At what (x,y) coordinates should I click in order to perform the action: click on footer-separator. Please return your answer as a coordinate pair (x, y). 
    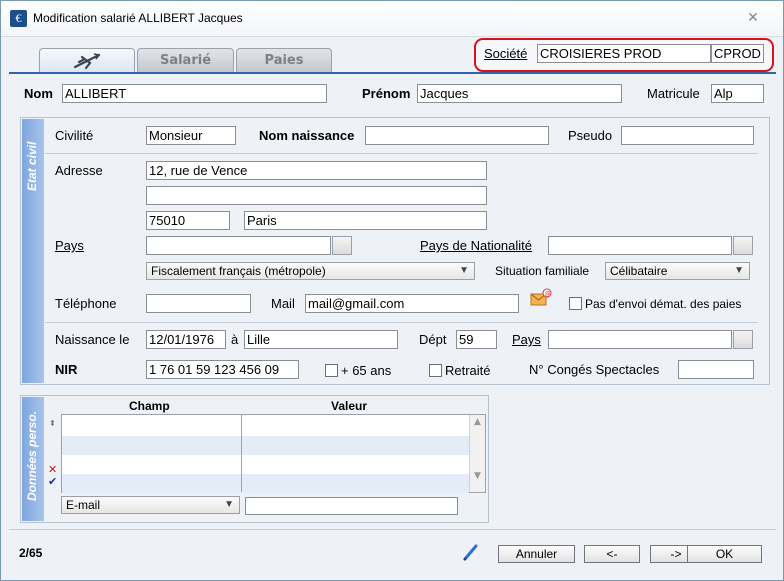
    Looking at the image, I should click on (392, 529).